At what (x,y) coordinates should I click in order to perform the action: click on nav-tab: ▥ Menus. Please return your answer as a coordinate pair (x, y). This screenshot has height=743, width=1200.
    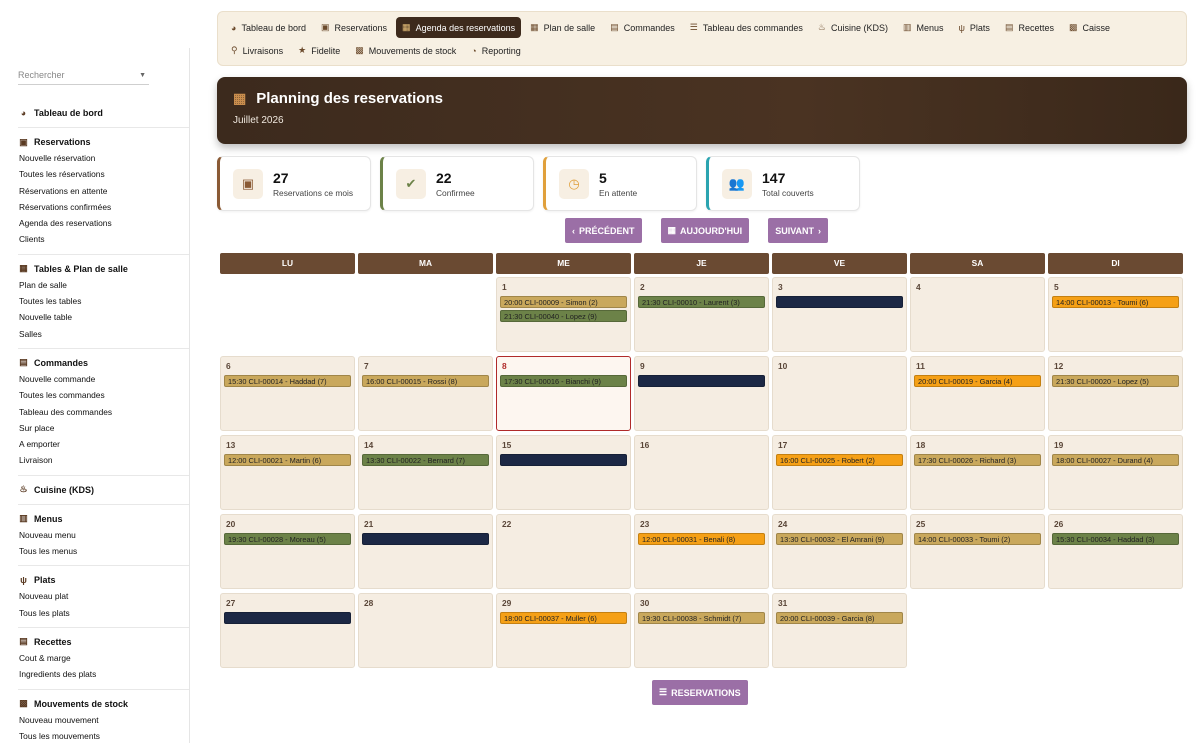
    Looking at the image, I should click on (923, 27).